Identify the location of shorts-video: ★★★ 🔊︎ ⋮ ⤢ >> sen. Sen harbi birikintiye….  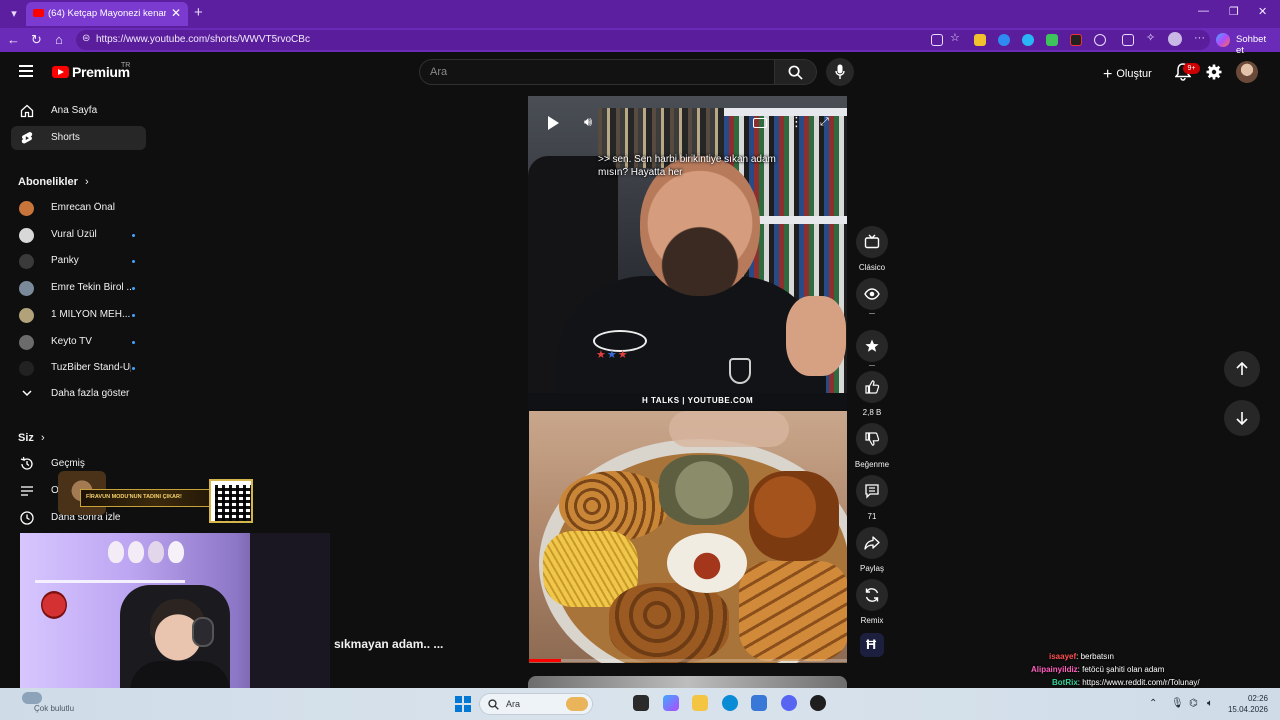
(687, 252).